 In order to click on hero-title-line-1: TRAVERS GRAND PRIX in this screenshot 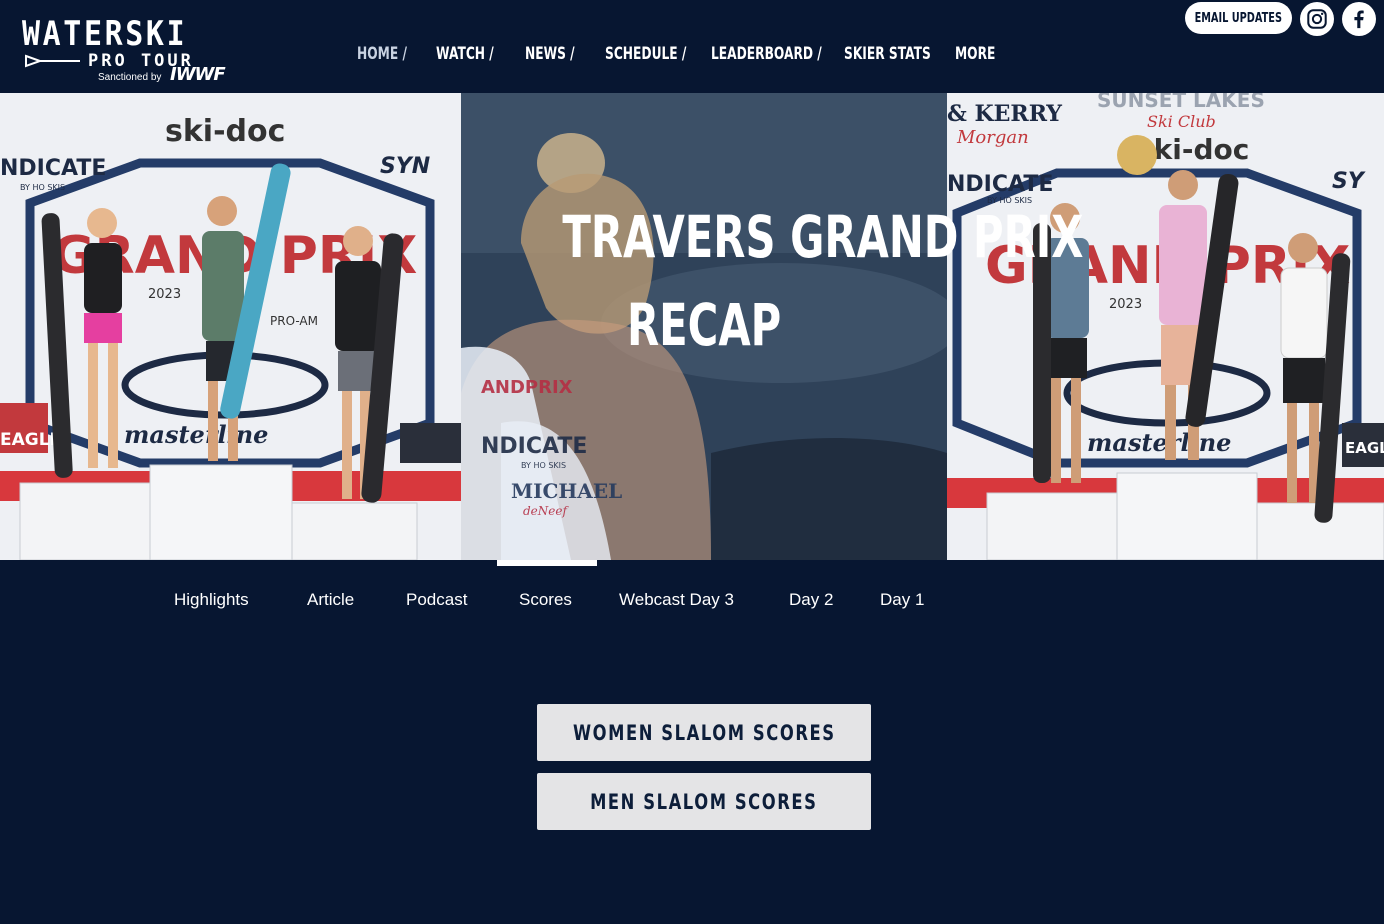, I will do `click(823, 237)`.